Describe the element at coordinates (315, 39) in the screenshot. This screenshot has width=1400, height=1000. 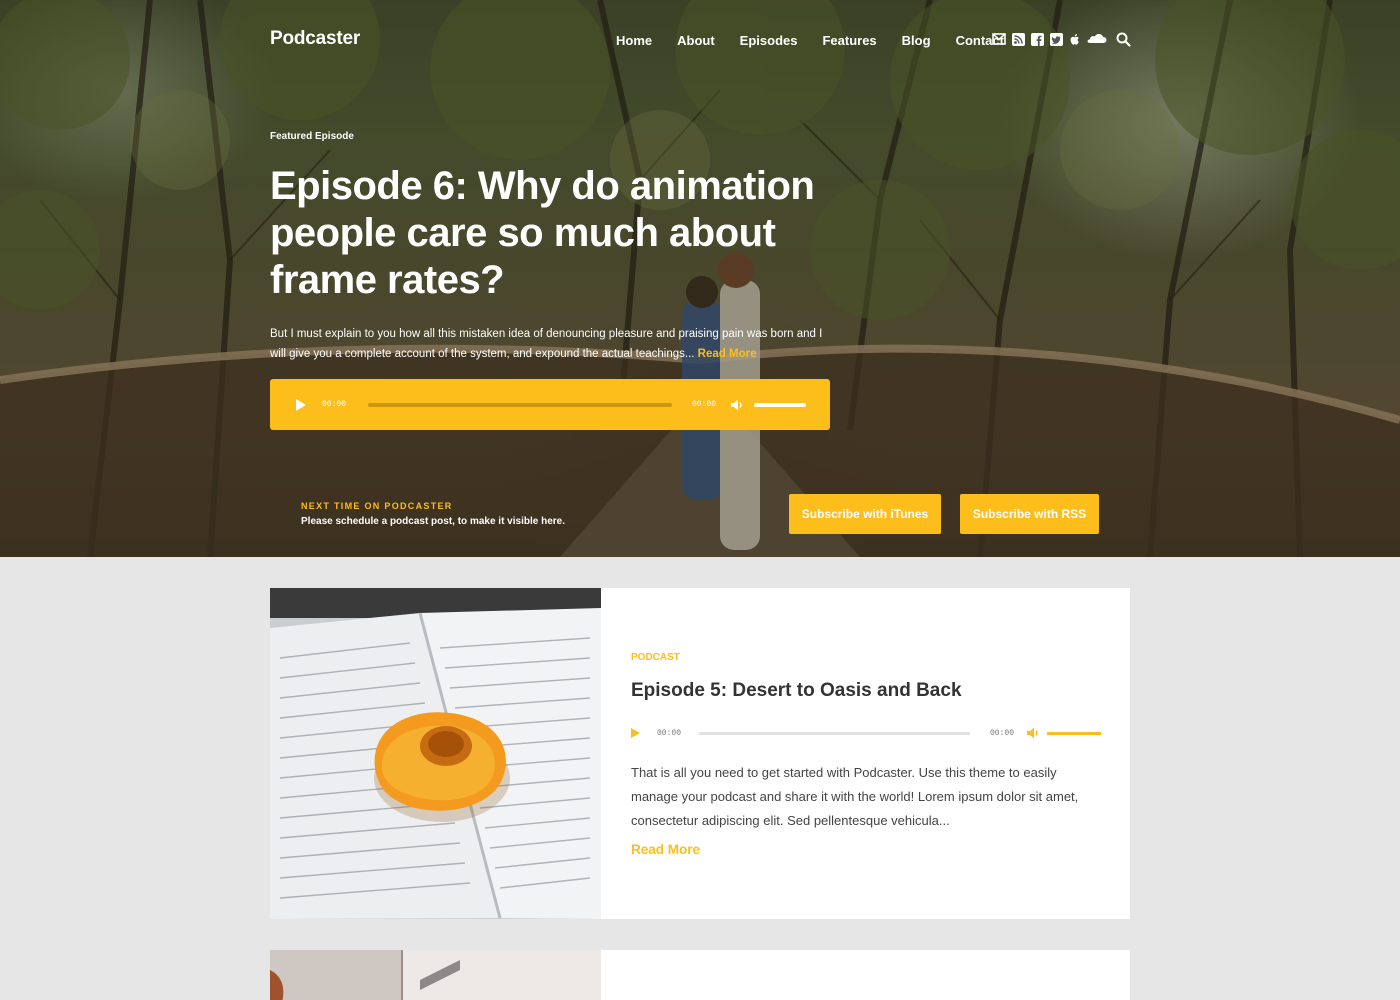
I see `site-logo: Podcaster` at that location.